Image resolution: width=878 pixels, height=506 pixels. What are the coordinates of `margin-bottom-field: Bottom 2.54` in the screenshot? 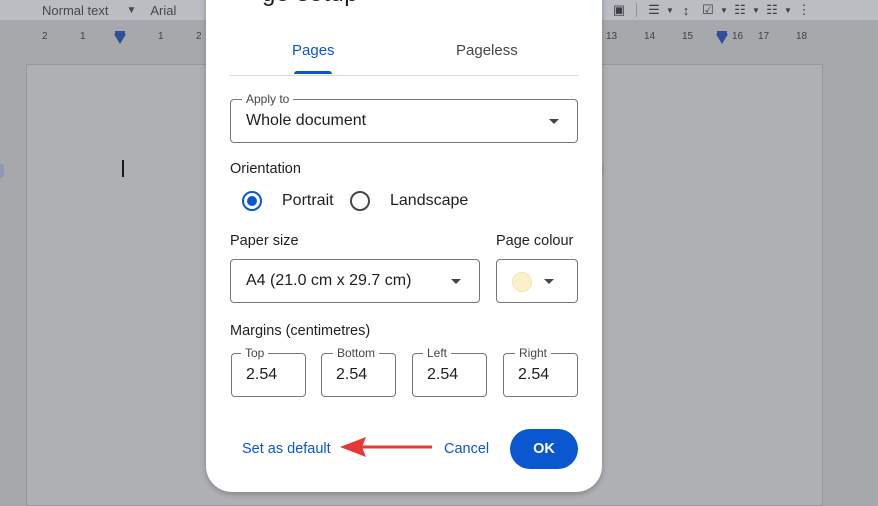 It's located at (358, 371).